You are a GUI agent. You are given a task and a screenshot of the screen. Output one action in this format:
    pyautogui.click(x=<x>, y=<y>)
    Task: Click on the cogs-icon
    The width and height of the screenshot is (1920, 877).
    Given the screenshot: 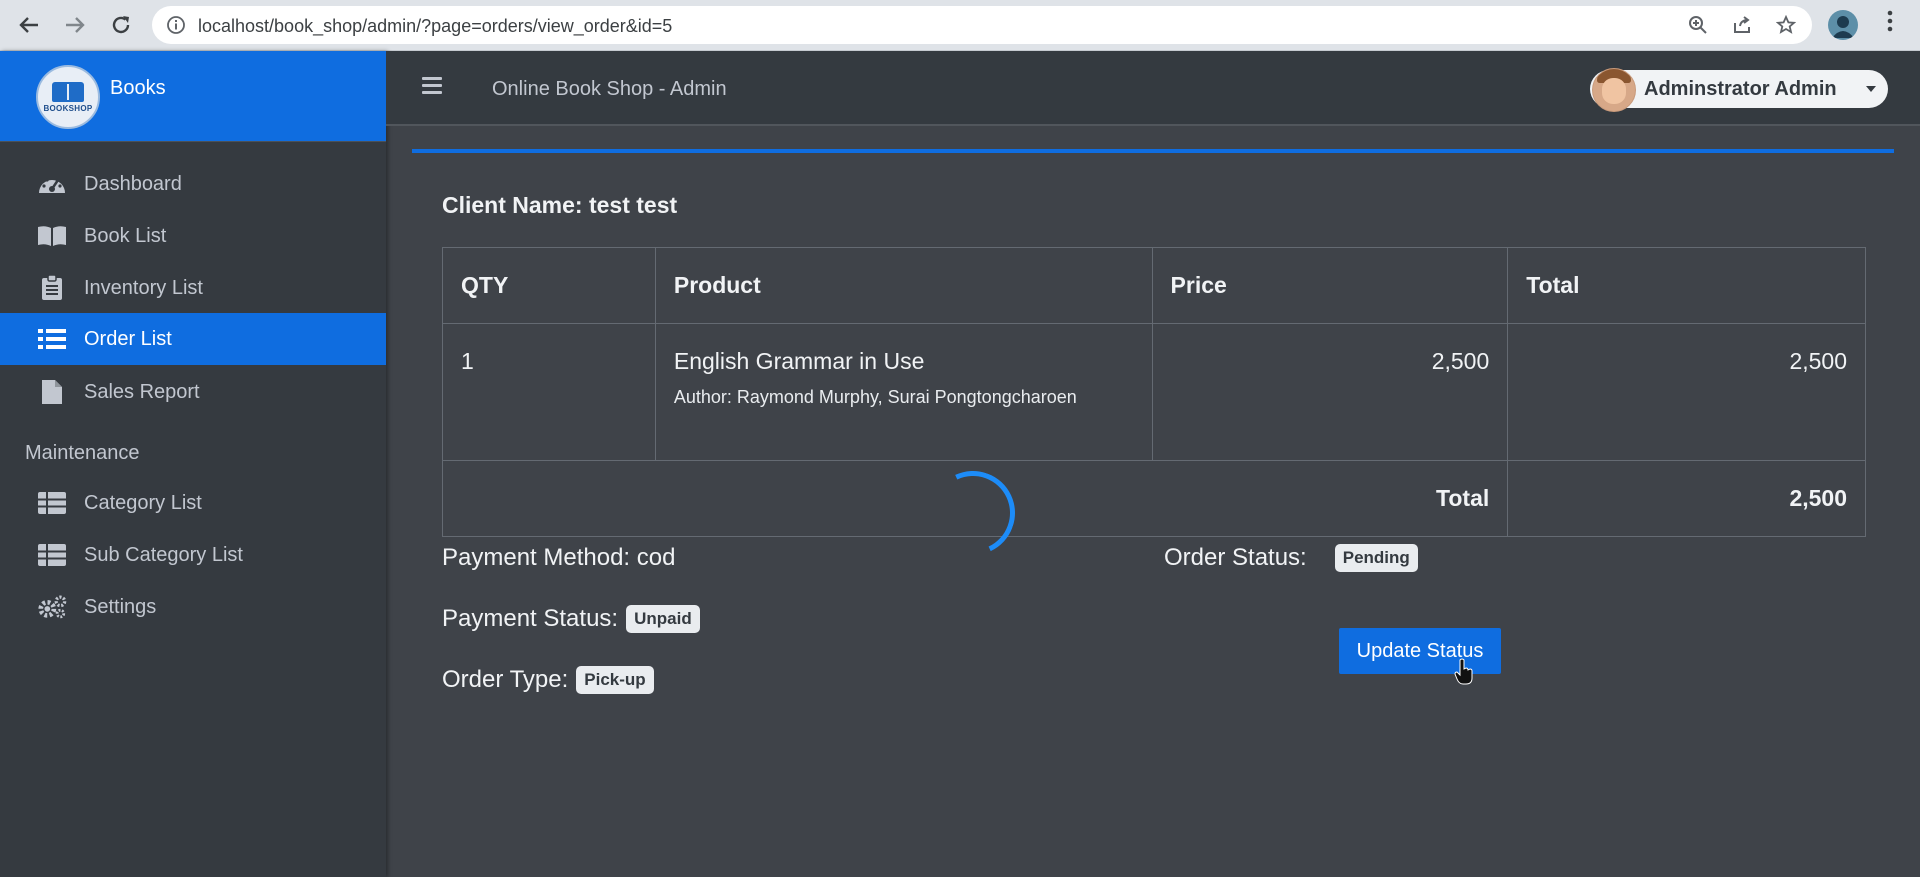 What is the action you would take?
    pyautogui.click(x=52, y=607)
    